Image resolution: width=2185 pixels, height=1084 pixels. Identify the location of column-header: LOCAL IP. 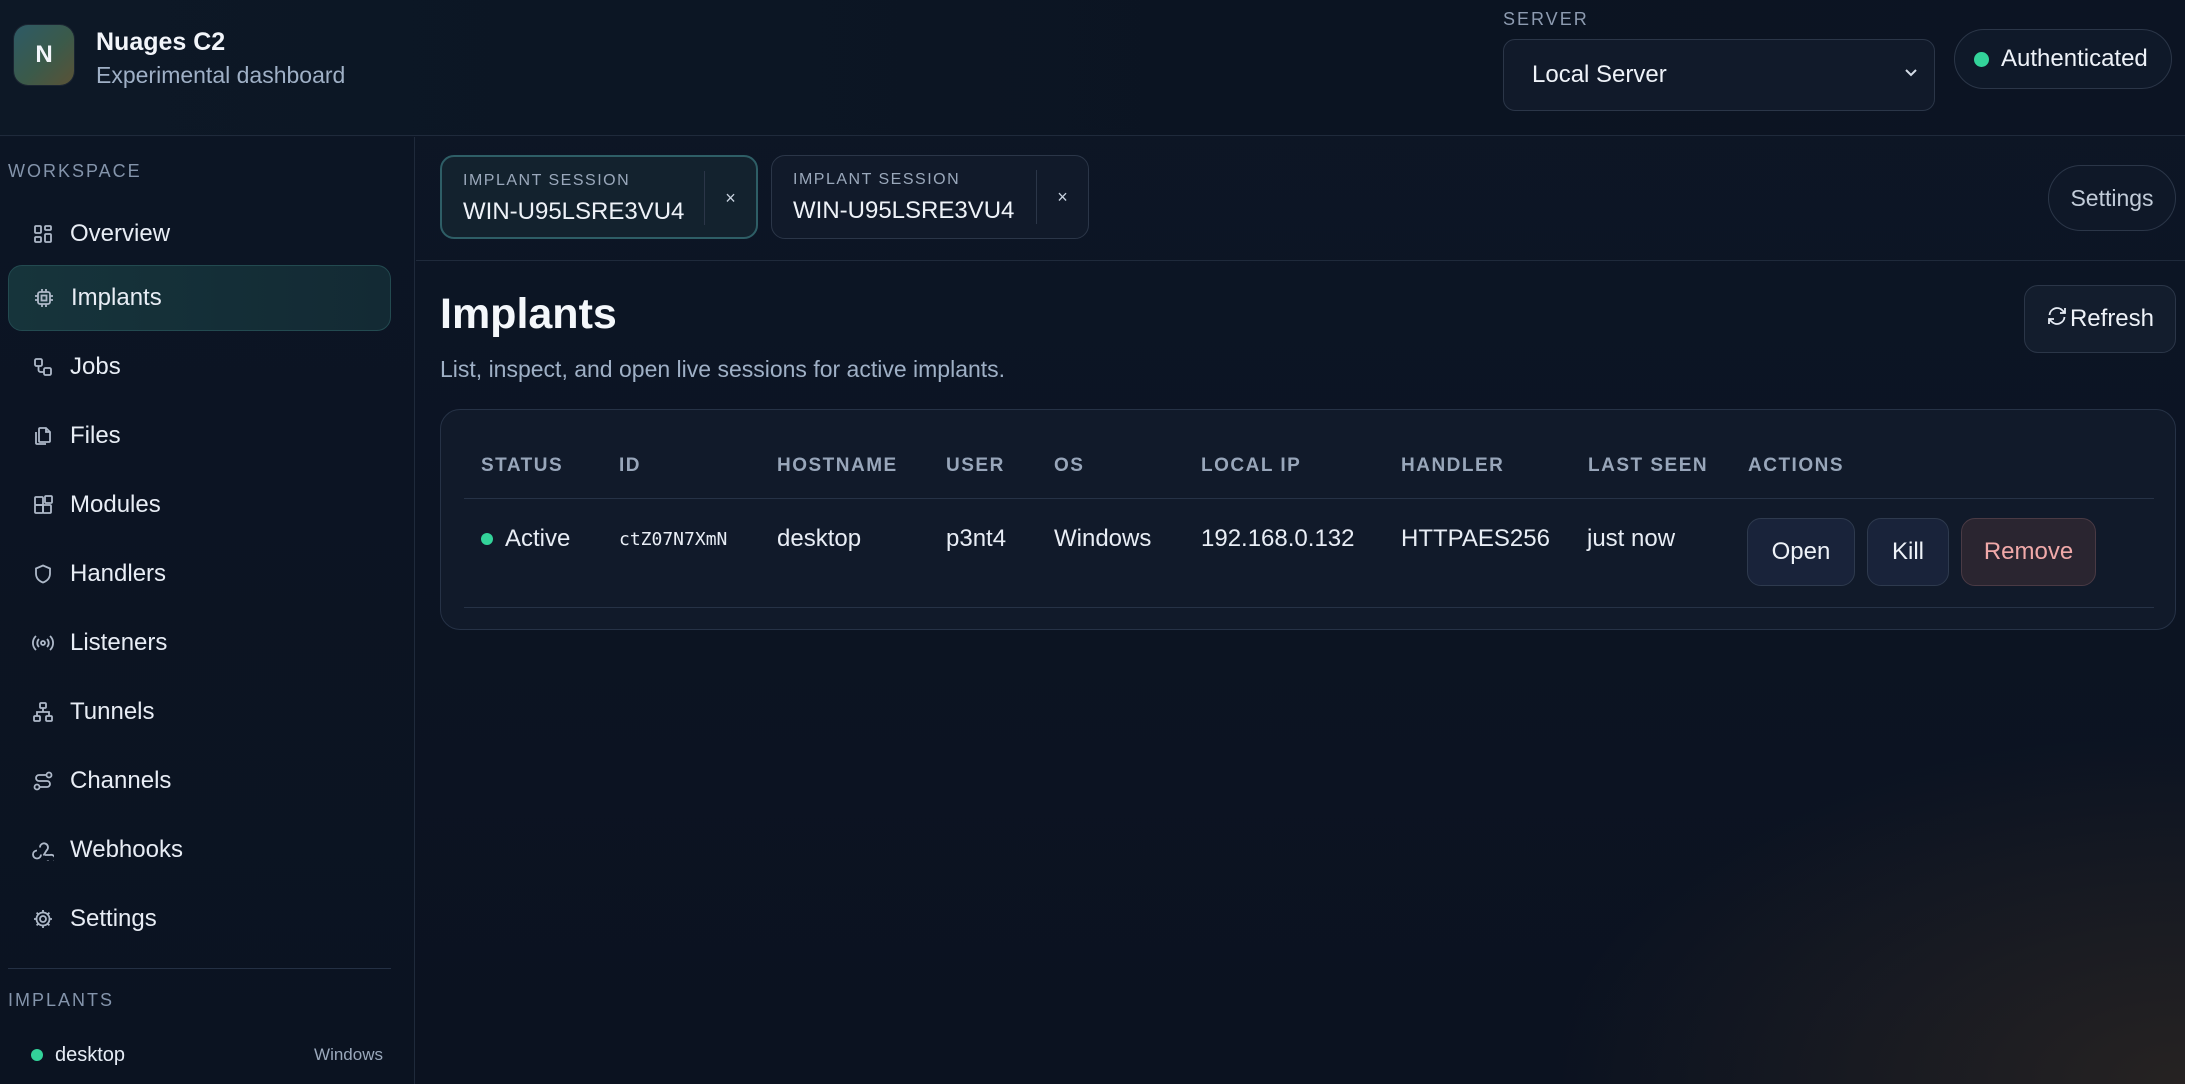
(1251, 465).